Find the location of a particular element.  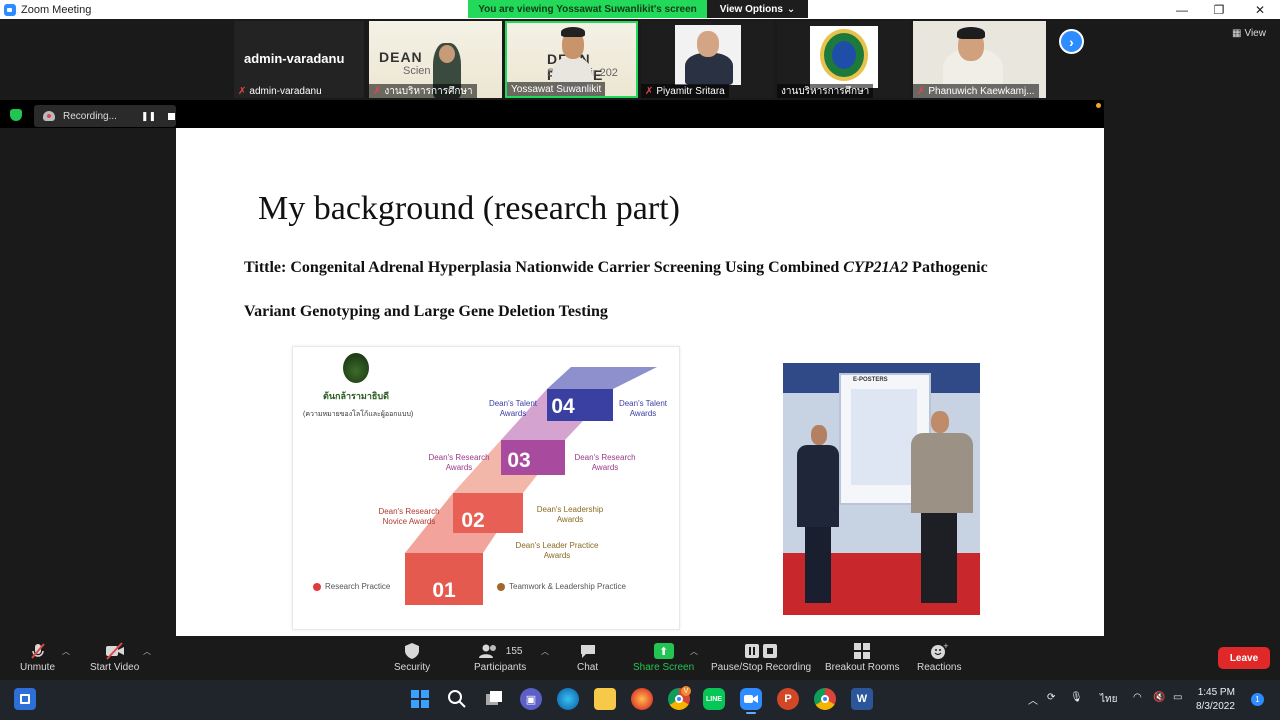

reactions-button: + Reactions is located at coordinates (939, 656).